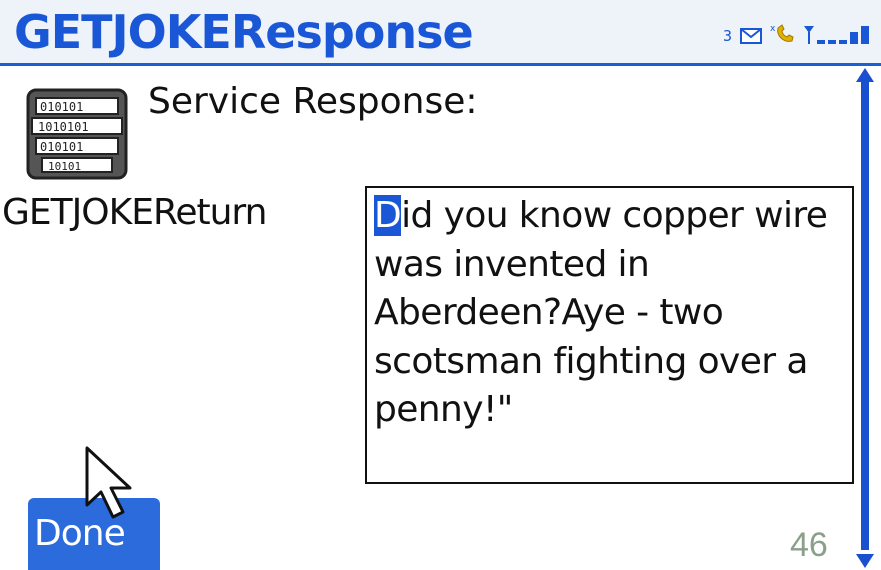 The width and height of the screenshot is (881, 570). I want to click on svg-text: 10101, so click(64, 166).